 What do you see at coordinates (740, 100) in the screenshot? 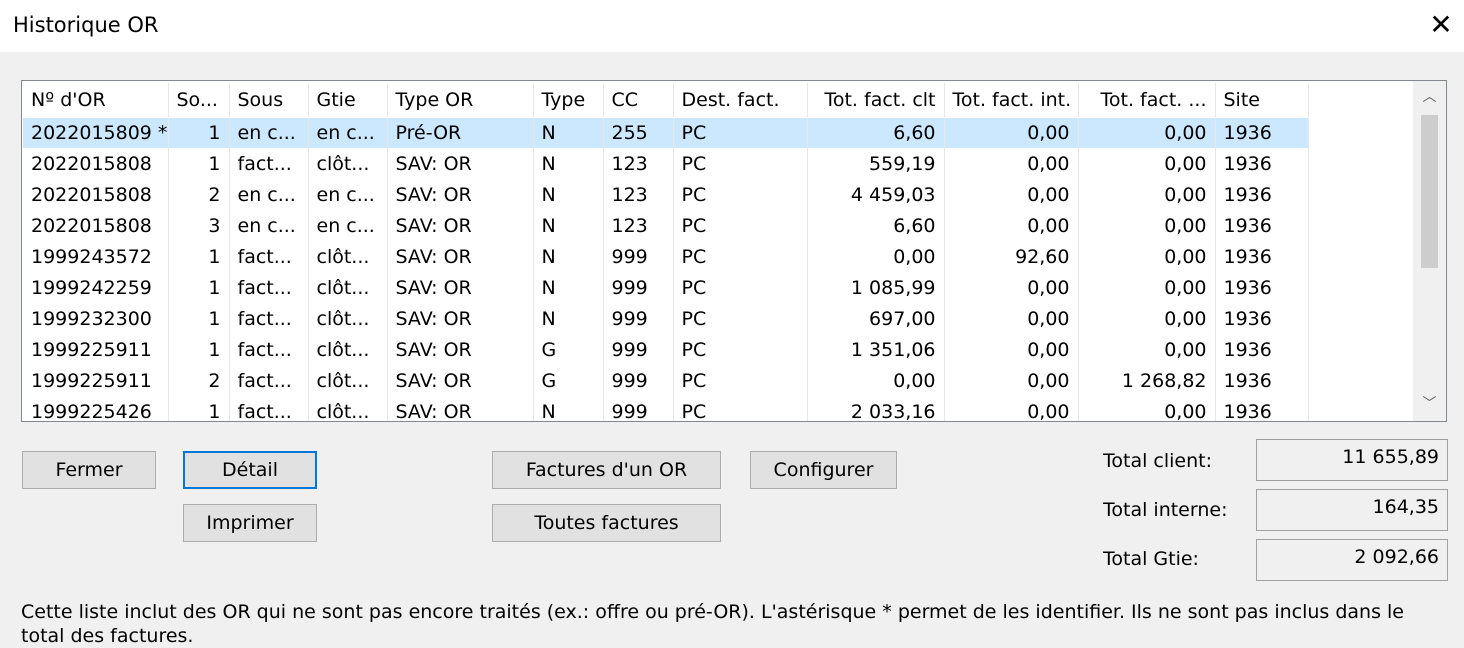
I see `col-header-dest-fact: Dest. fact.` at bounding box center [740, 100].